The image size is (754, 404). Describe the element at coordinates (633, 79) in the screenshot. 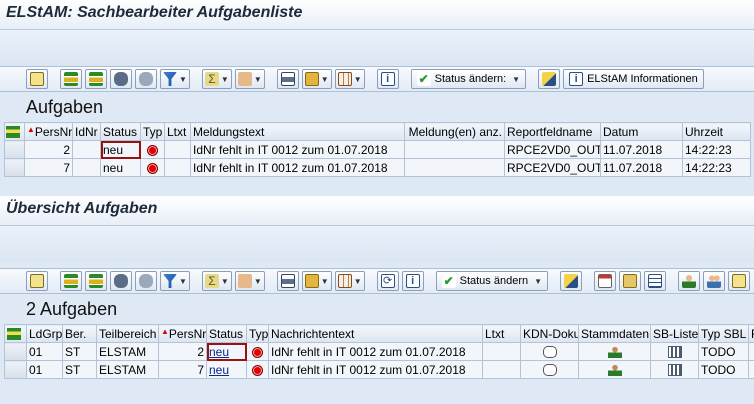

I see `elstam-info-button: i ELStAM Informationen` at that location.